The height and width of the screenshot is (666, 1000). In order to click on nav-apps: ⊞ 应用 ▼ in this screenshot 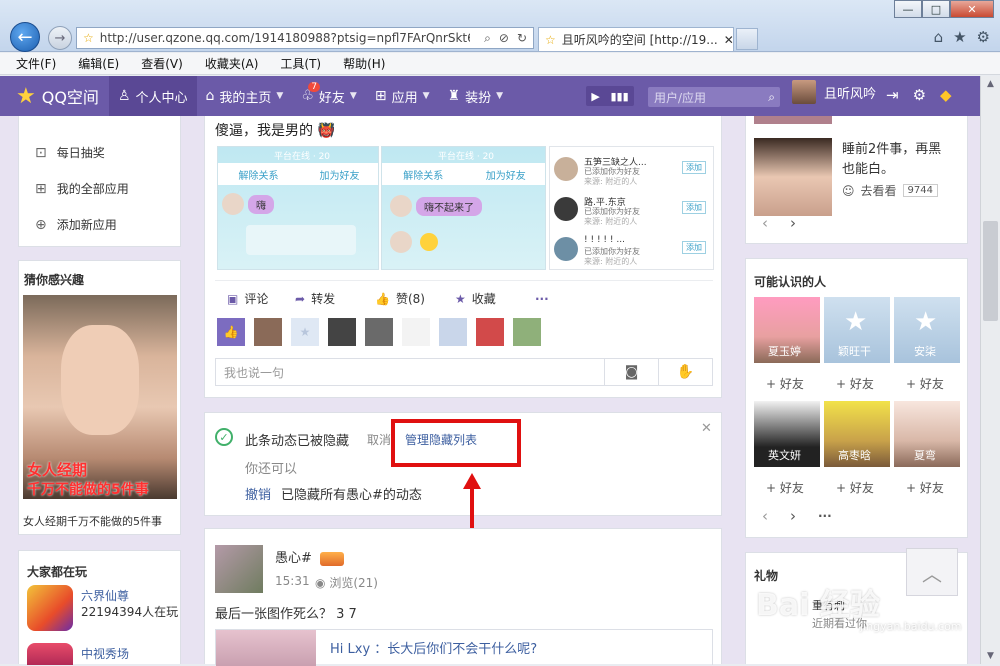, I will do `click(402, 96)`.